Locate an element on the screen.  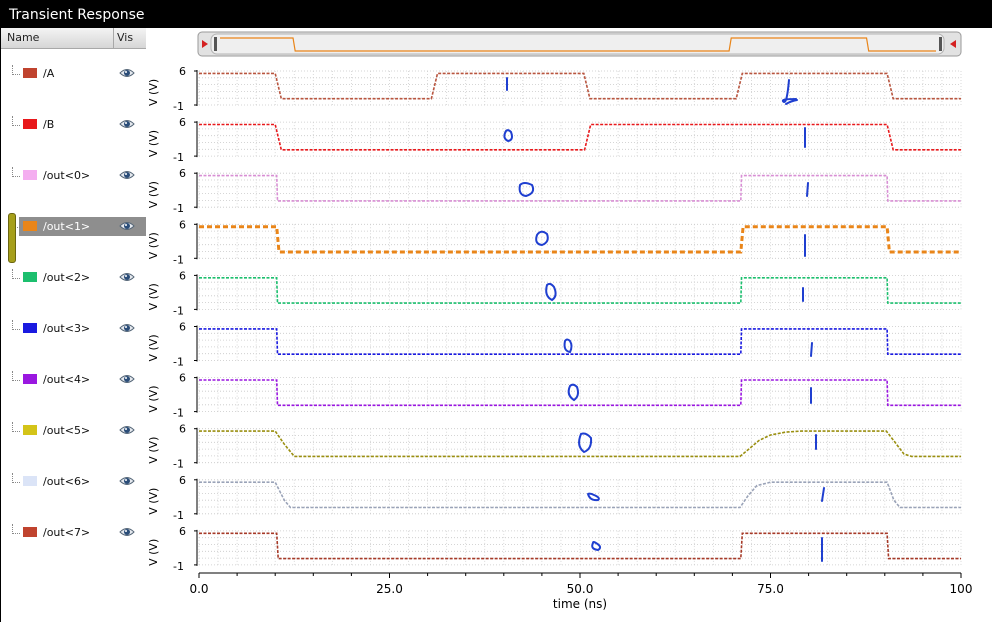
signal-row: /out<7> is located at coordinates (73, 533).